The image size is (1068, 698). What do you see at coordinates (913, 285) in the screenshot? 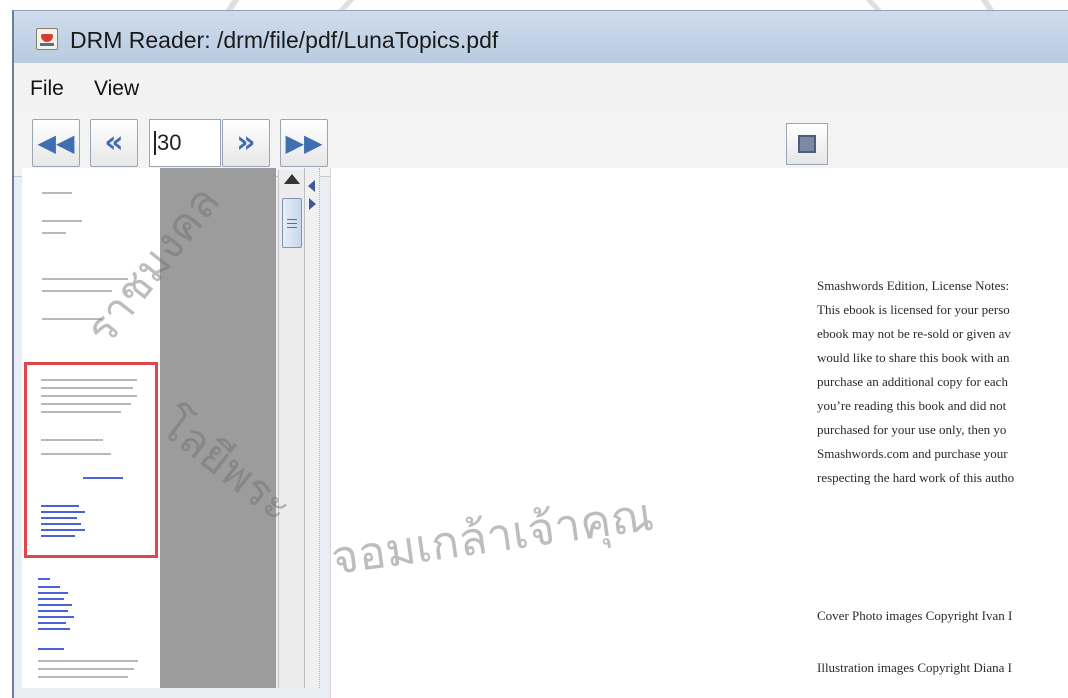
I see `doc-text-line: Smashwords Edition, License Notes:` at bounding box center [913, 285].